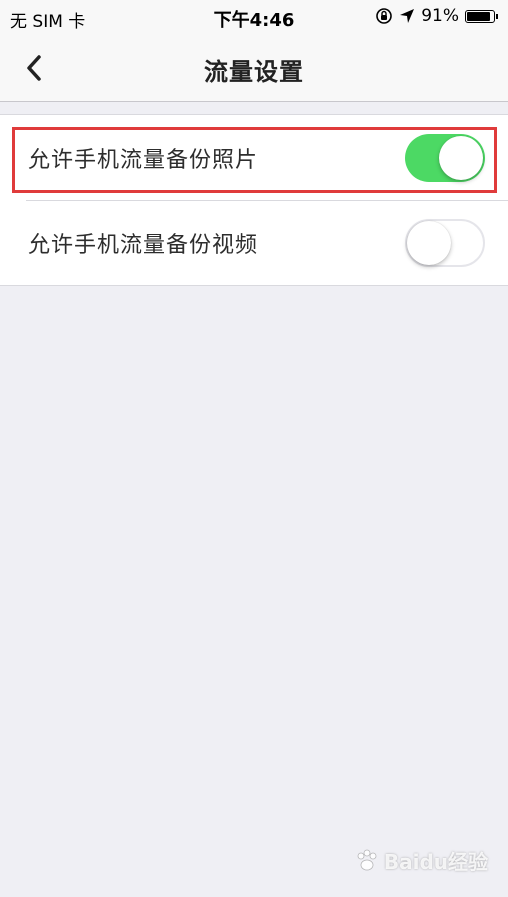  I want to click on setting-label-video-backup: 允许手机流量备份视频, so click(143, 245).